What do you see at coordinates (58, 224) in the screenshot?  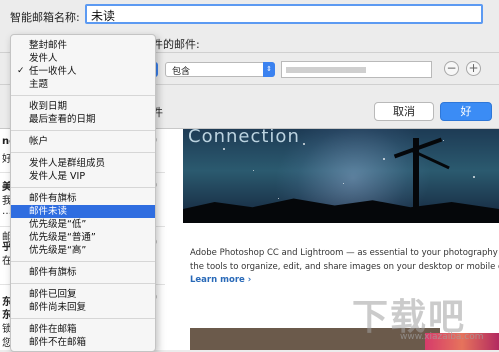 I see `menu-item-label: 优先级是“低”` at bounding box center [58, 224].